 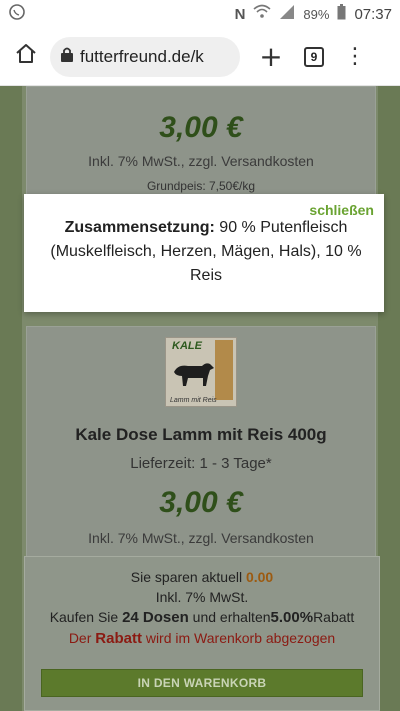 What do you see at coordinates (201, 435) in the screenshot?
I see `product-title: Kale Dose Lamm mit Reis 400g` at bounding box center [201, 435].